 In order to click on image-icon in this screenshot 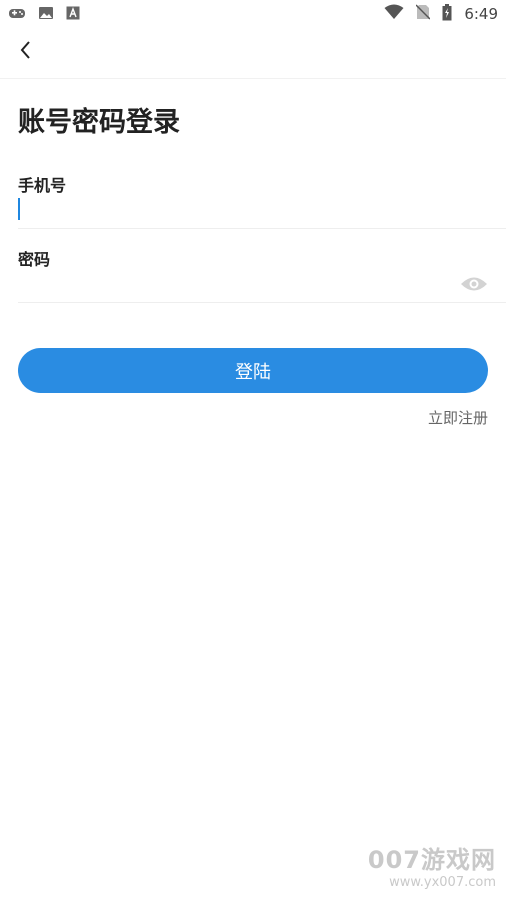, I will do `click(46, 14)`.